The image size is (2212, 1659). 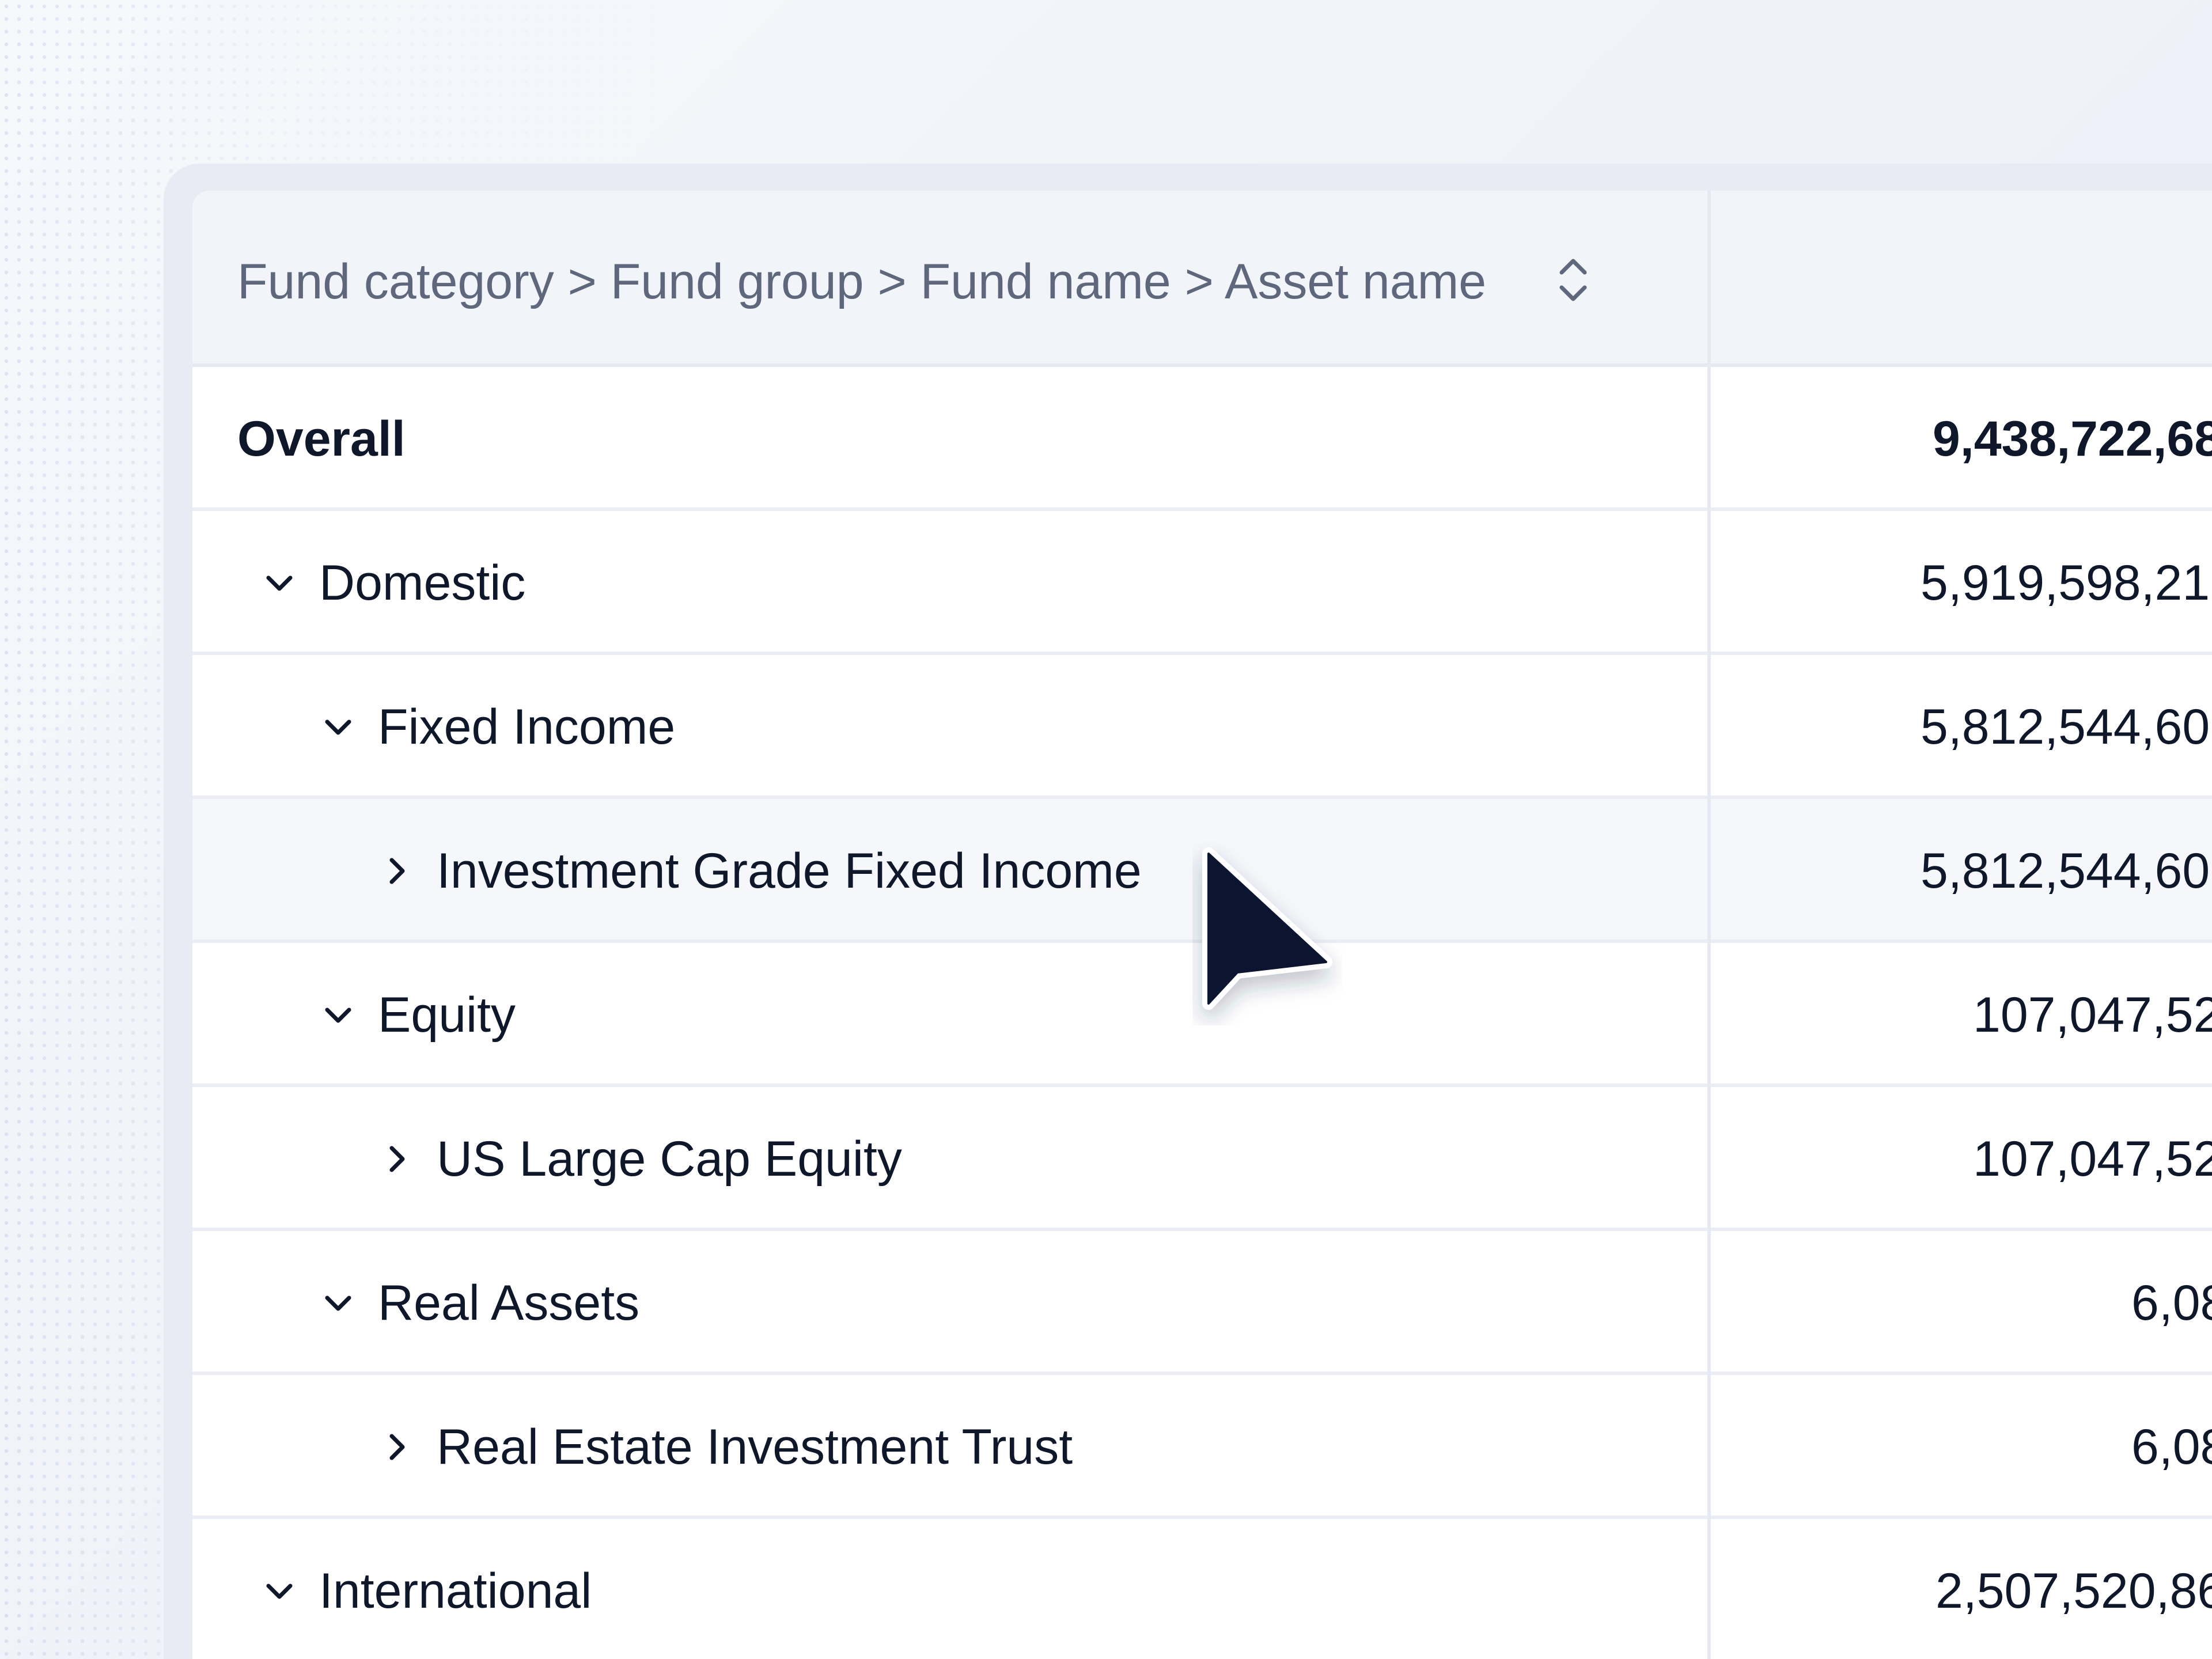 I want to click on table-row-domestic: Domestic 5,919,598,21, so click(x=1202, y=583).